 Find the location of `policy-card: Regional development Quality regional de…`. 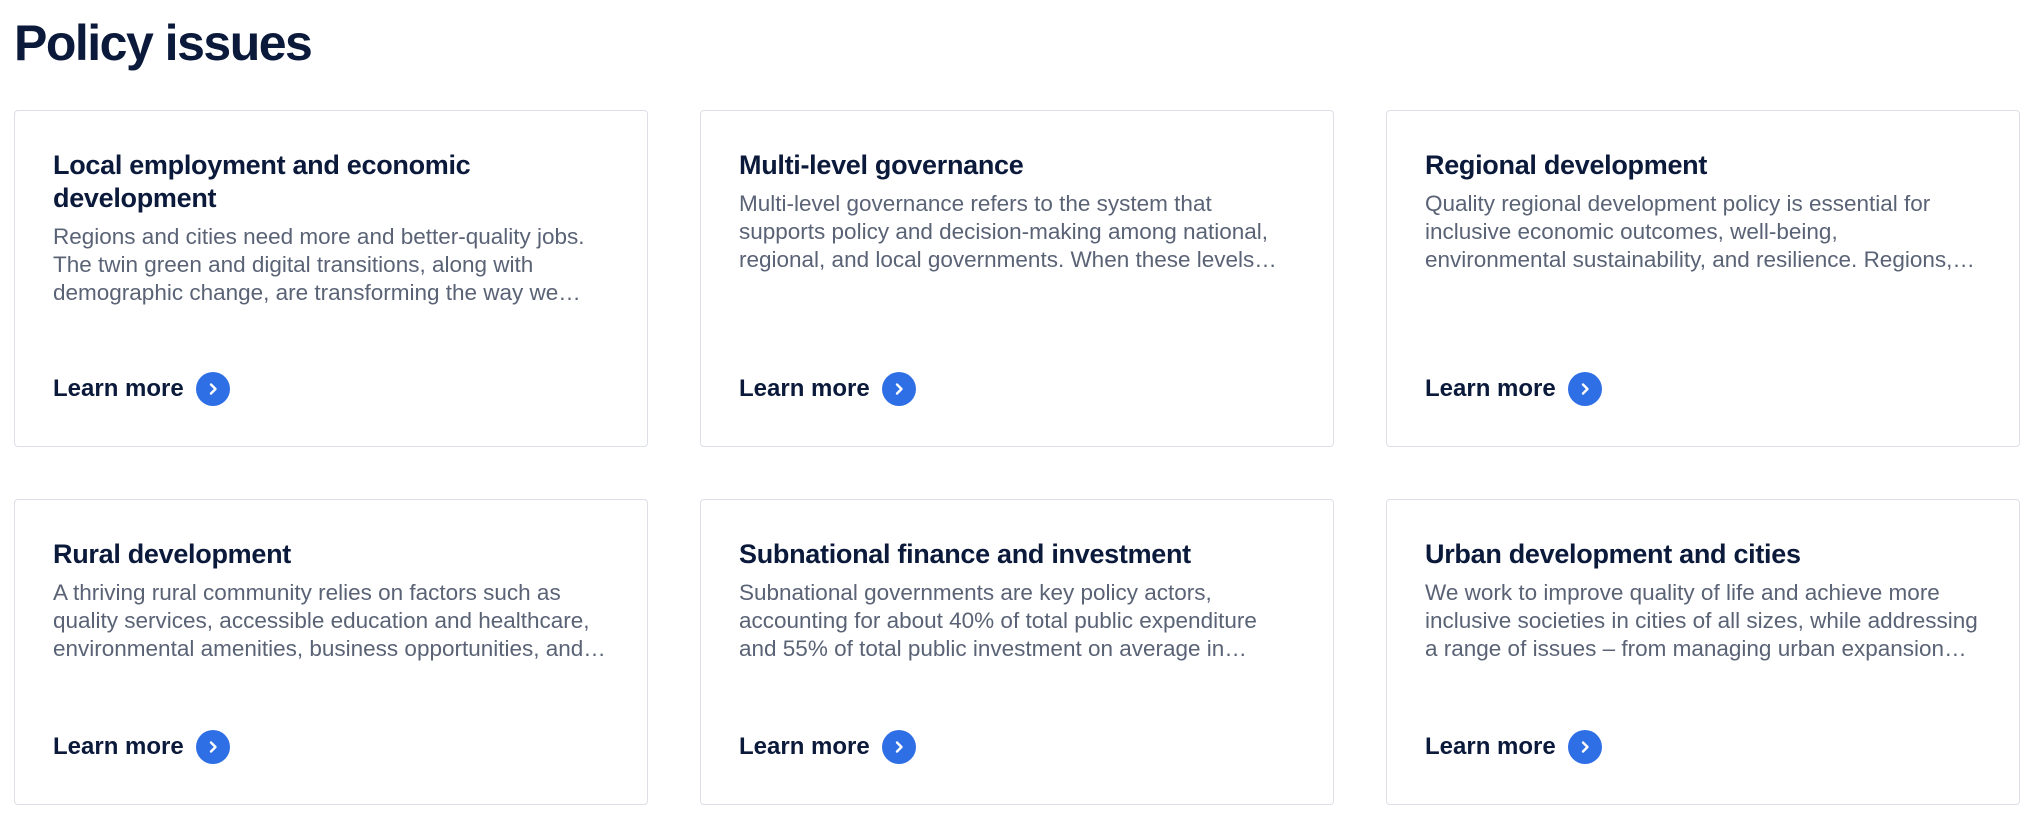

policy-card: Regional development Quality regional de… is located at coordinates (1703, 278).